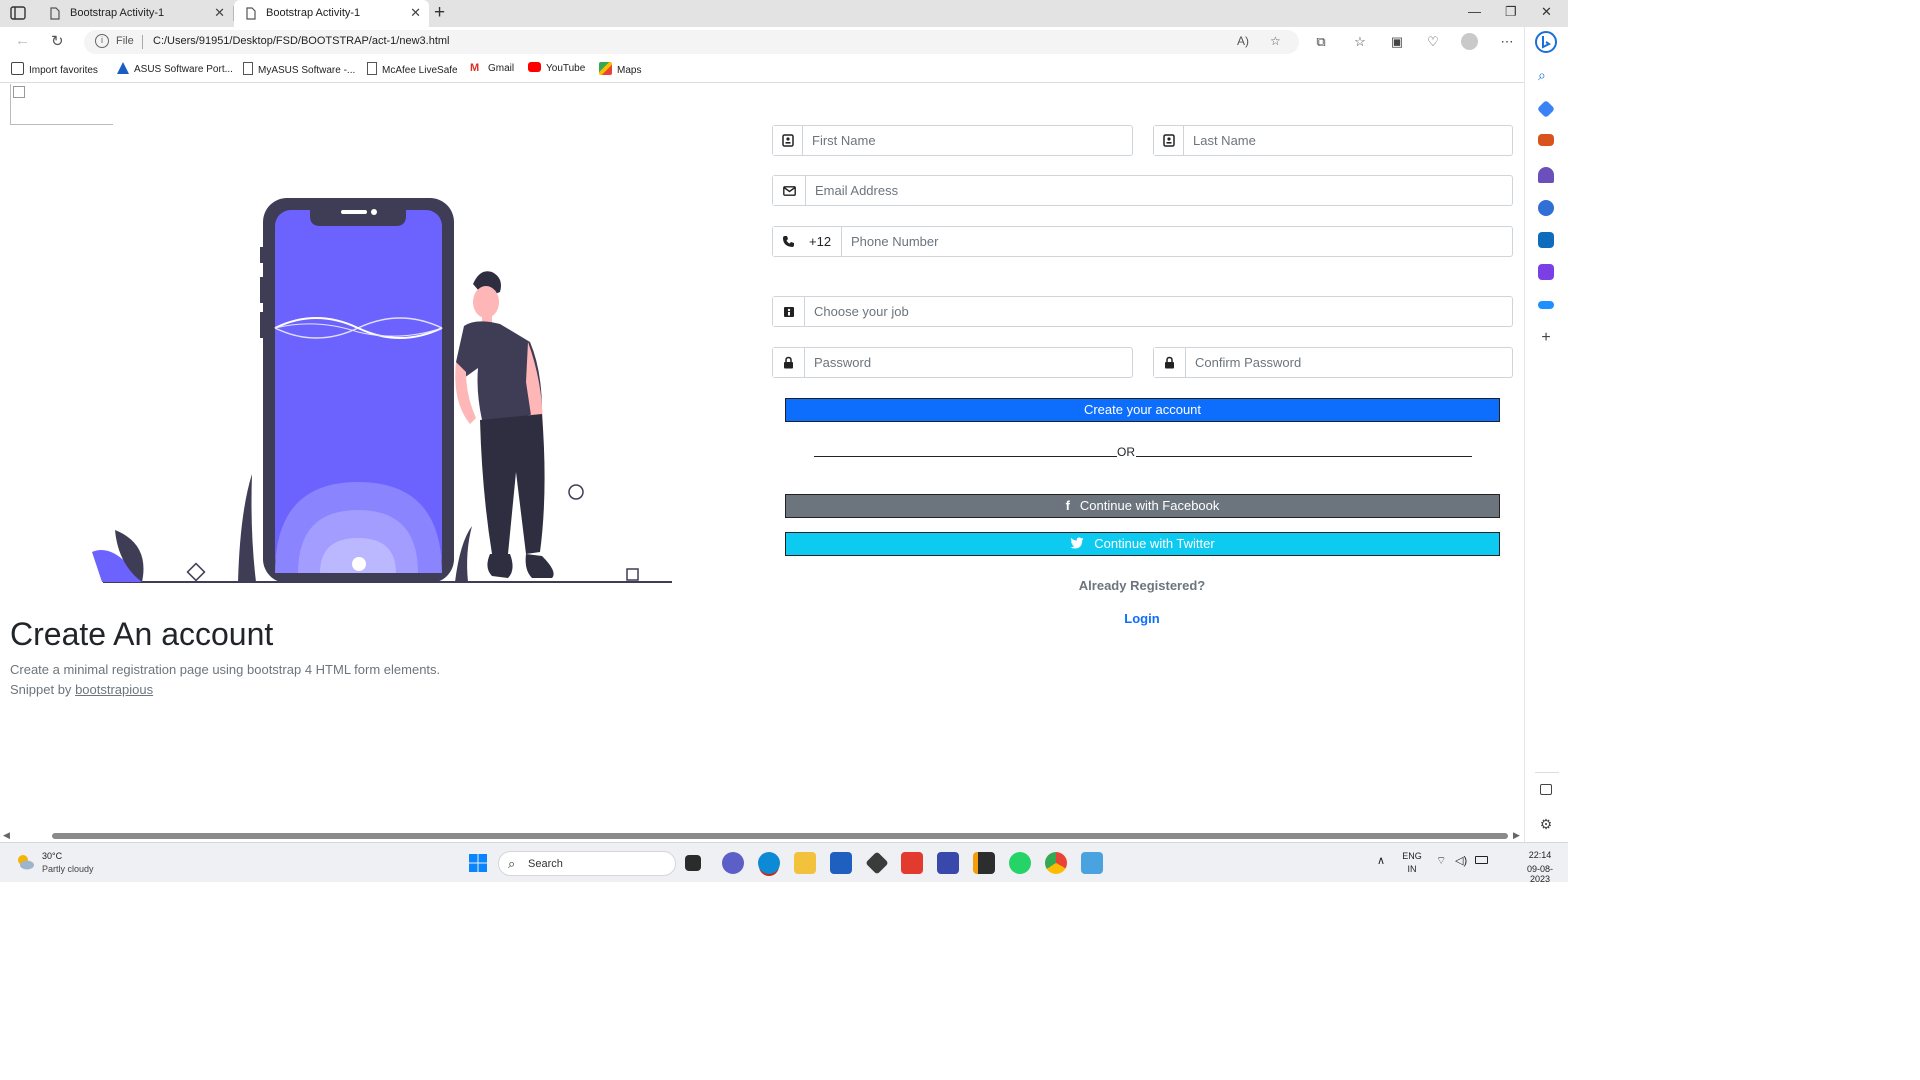 This screenshot has width=1920, height=1080. What do you see at coordinates (1469, 41) in the screenshot?
I see `profile-avatar` at bounding box center [1469, 41].